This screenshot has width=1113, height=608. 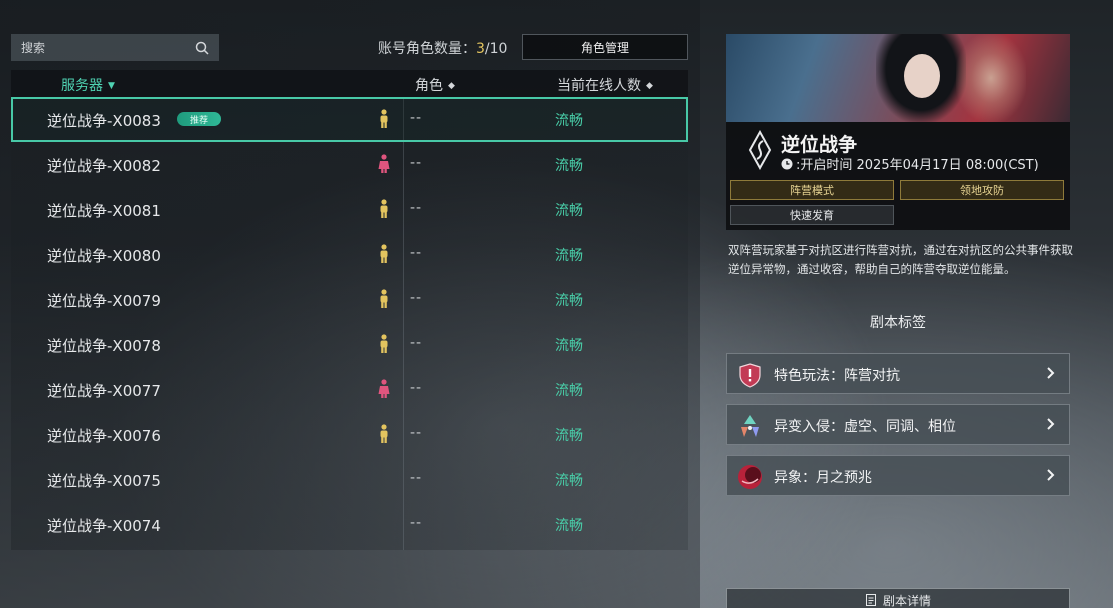 What do you see at coordinates (199, 119) in the screenshot?
I see `recommend-badge: 推荐` at bounding box center [199, 119].